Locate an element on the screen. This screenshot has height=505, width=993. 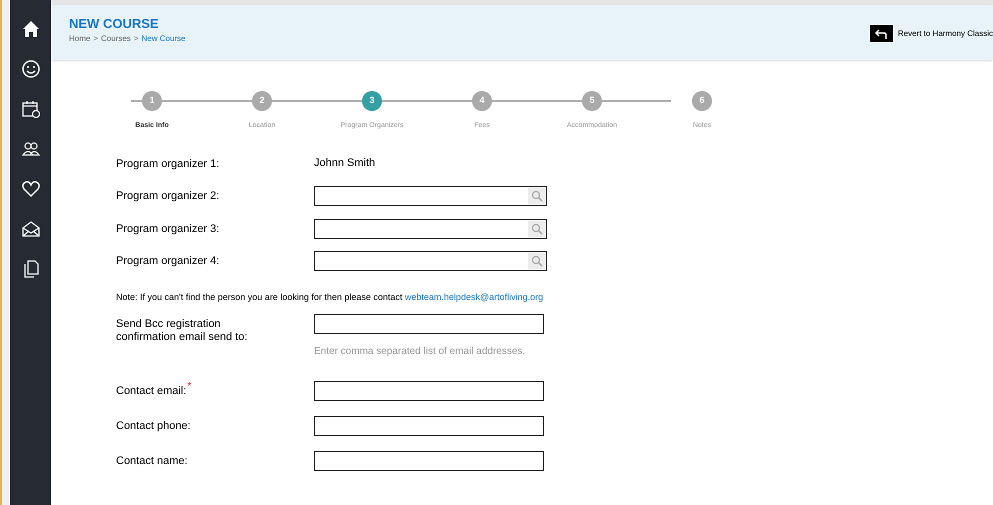
field-label: Contact email: is located at coordinates (151, 391).